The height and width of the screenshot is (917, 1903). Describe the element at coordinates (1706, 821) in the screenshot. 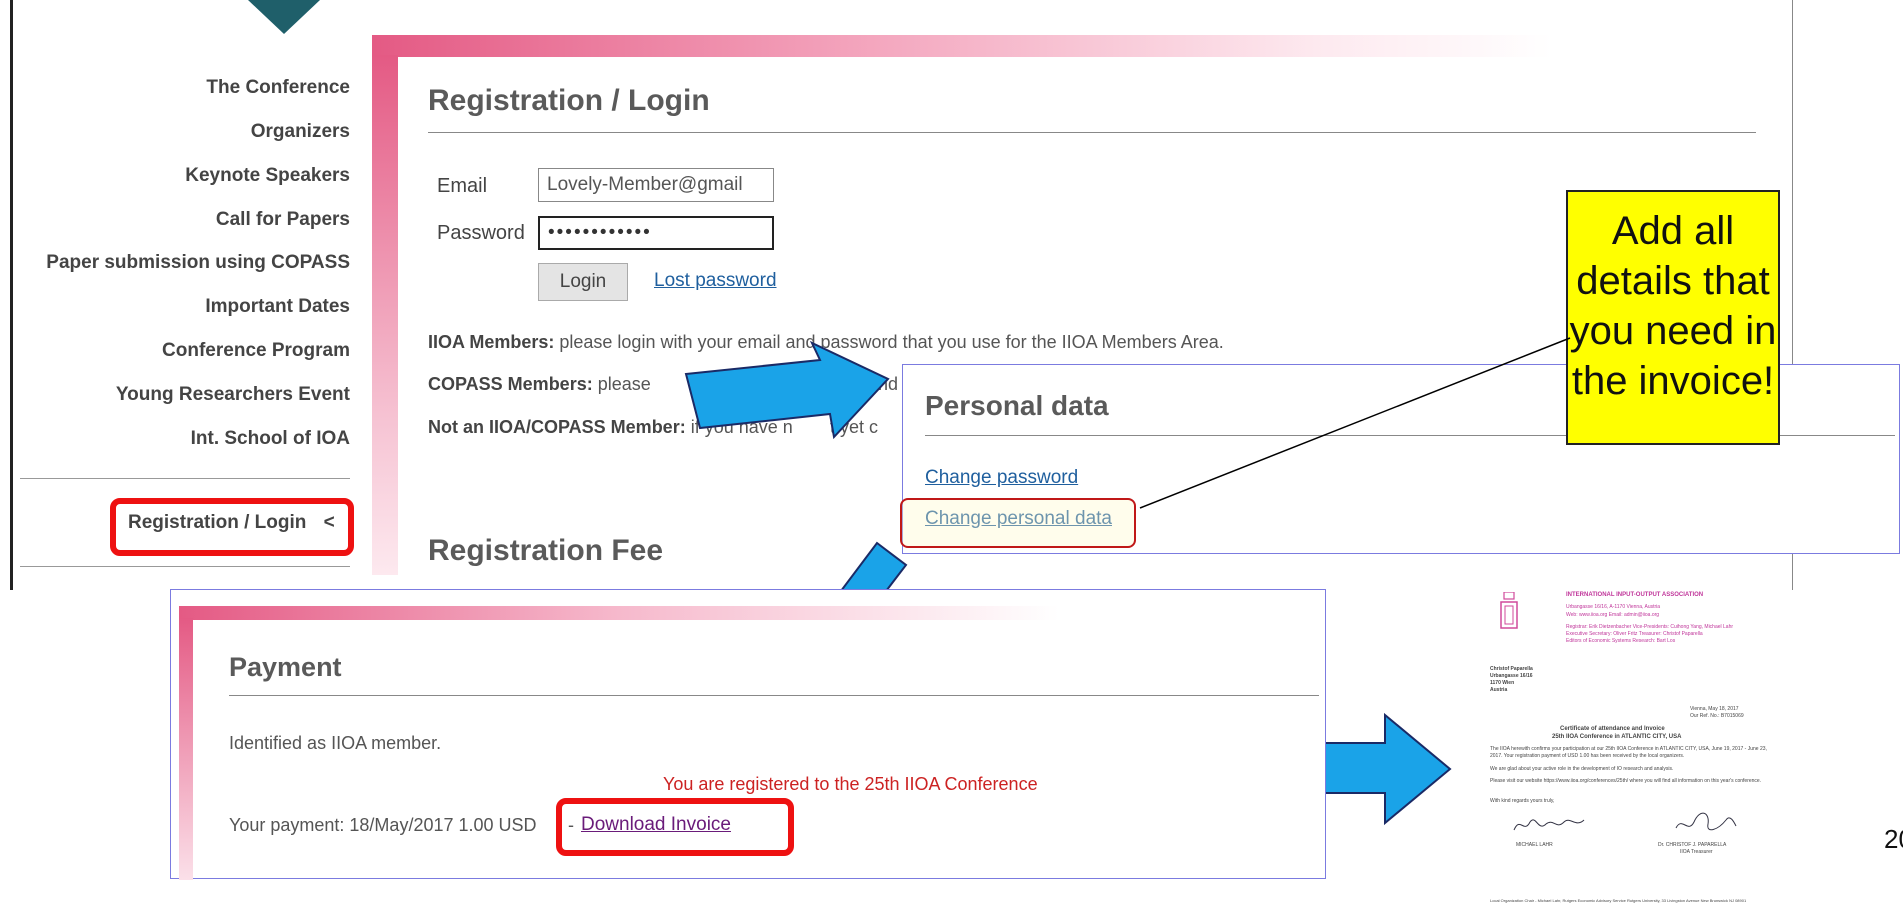

I see `signature-paparella` at that location.